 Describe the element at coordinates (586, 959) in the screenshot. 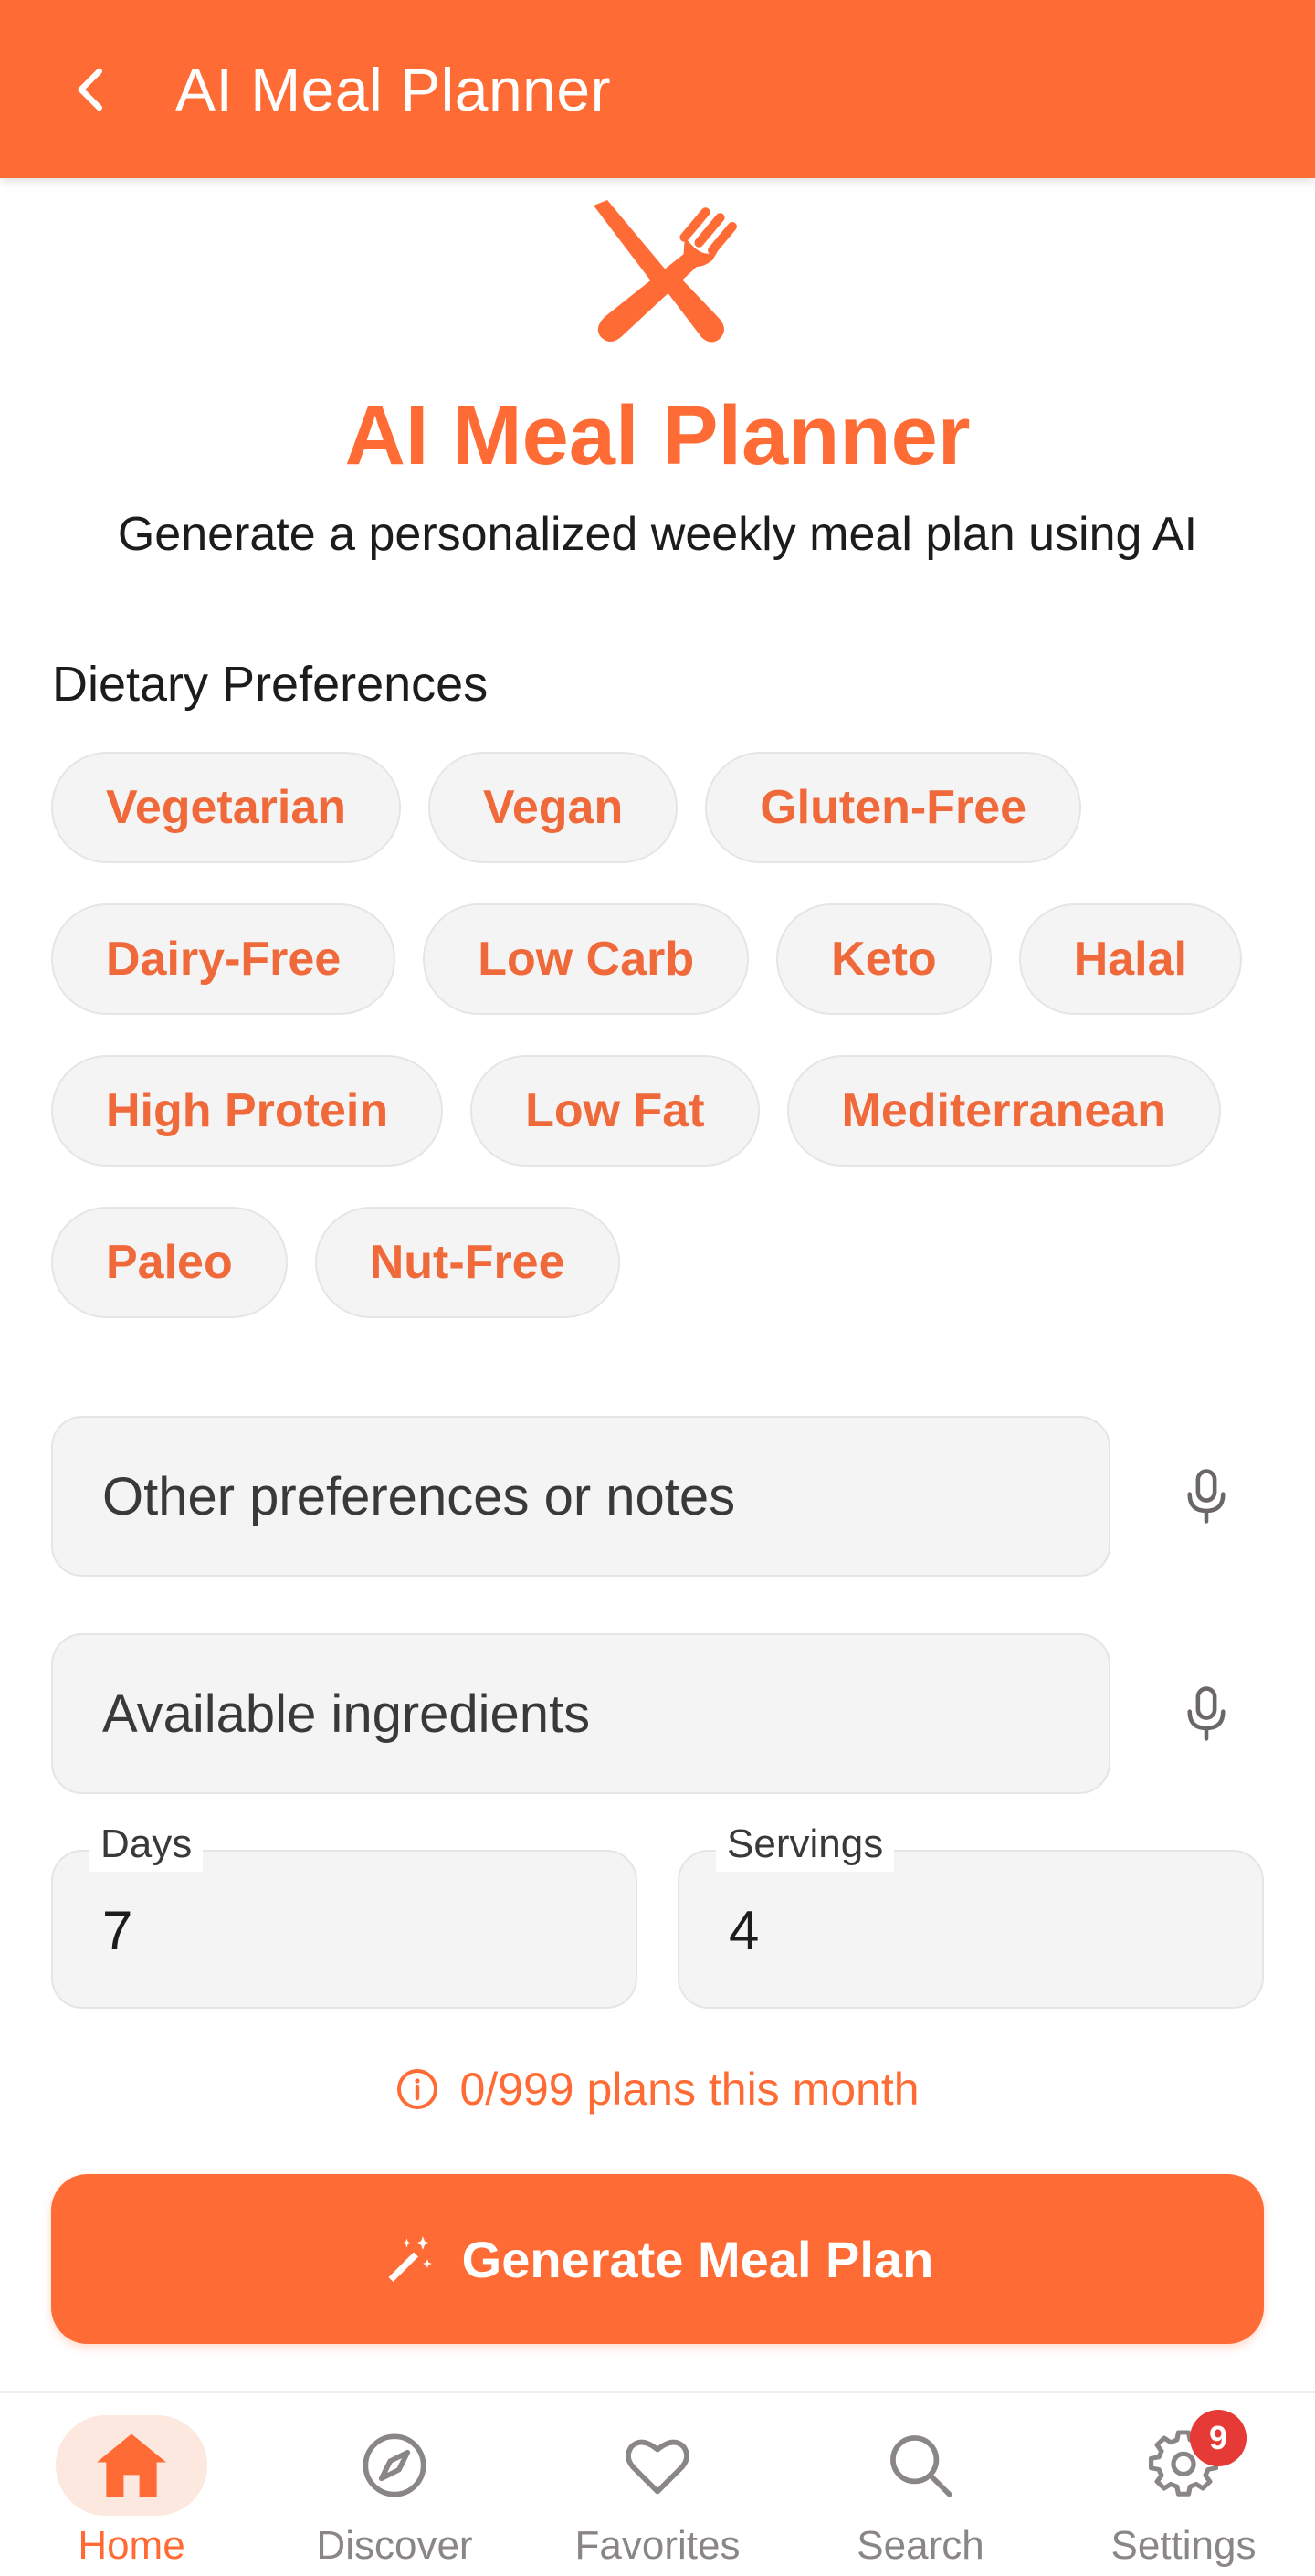

I see `chip-low-carb: Low Carb` at that location.